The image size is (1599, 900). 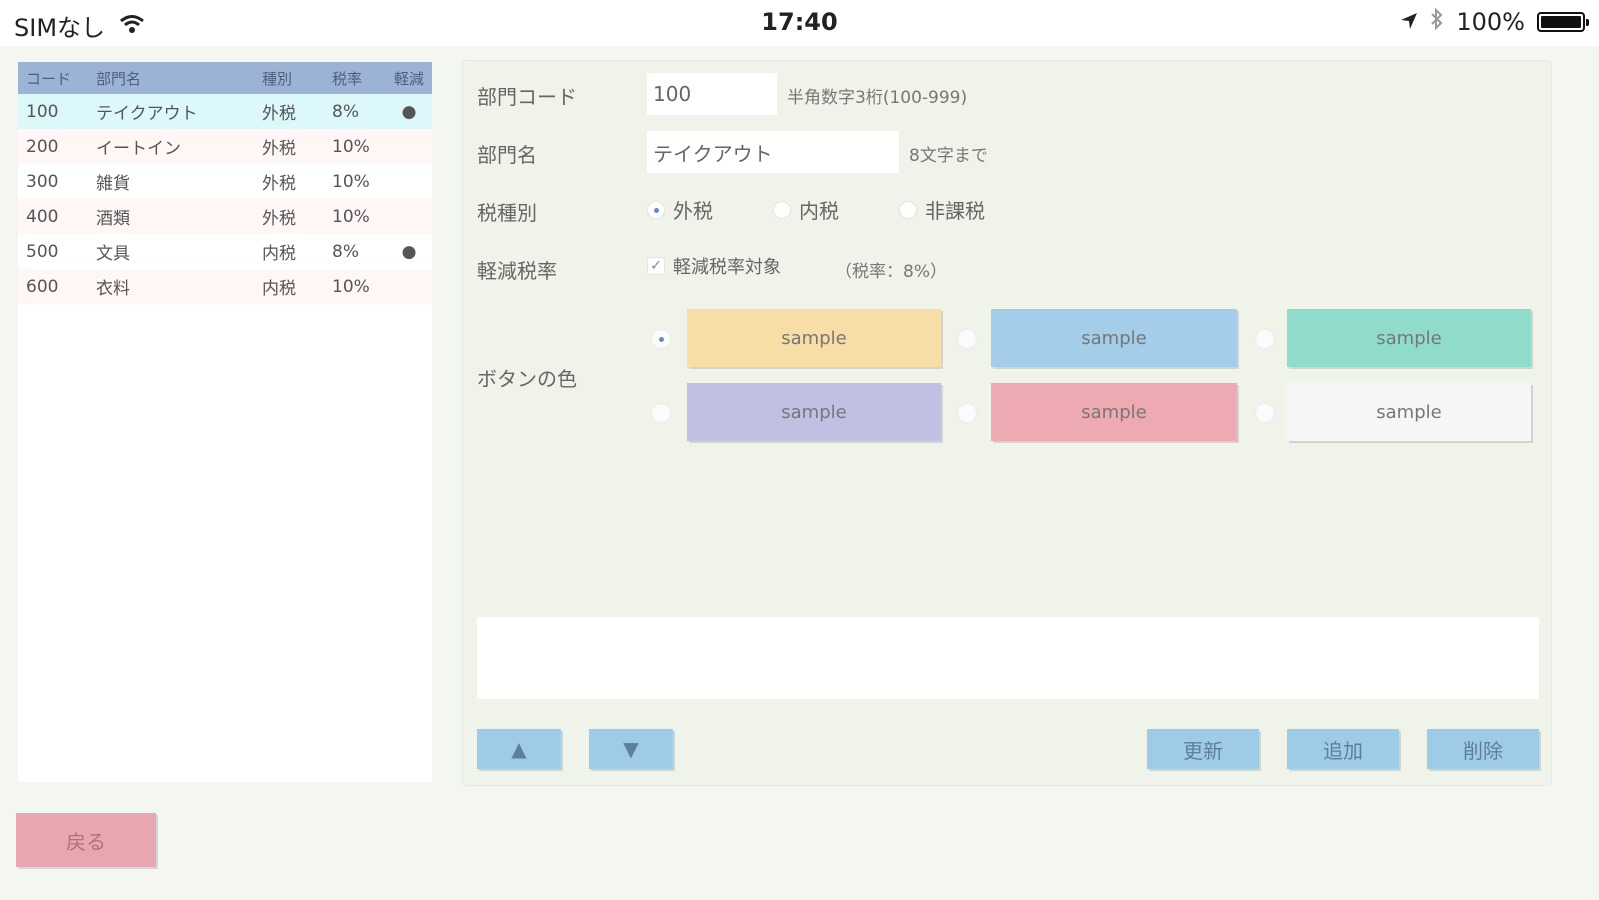 What do you see at coordinates (119, 78) in the screenshot?
I see `header-name: 部門名` at bounding box center [119, 78].